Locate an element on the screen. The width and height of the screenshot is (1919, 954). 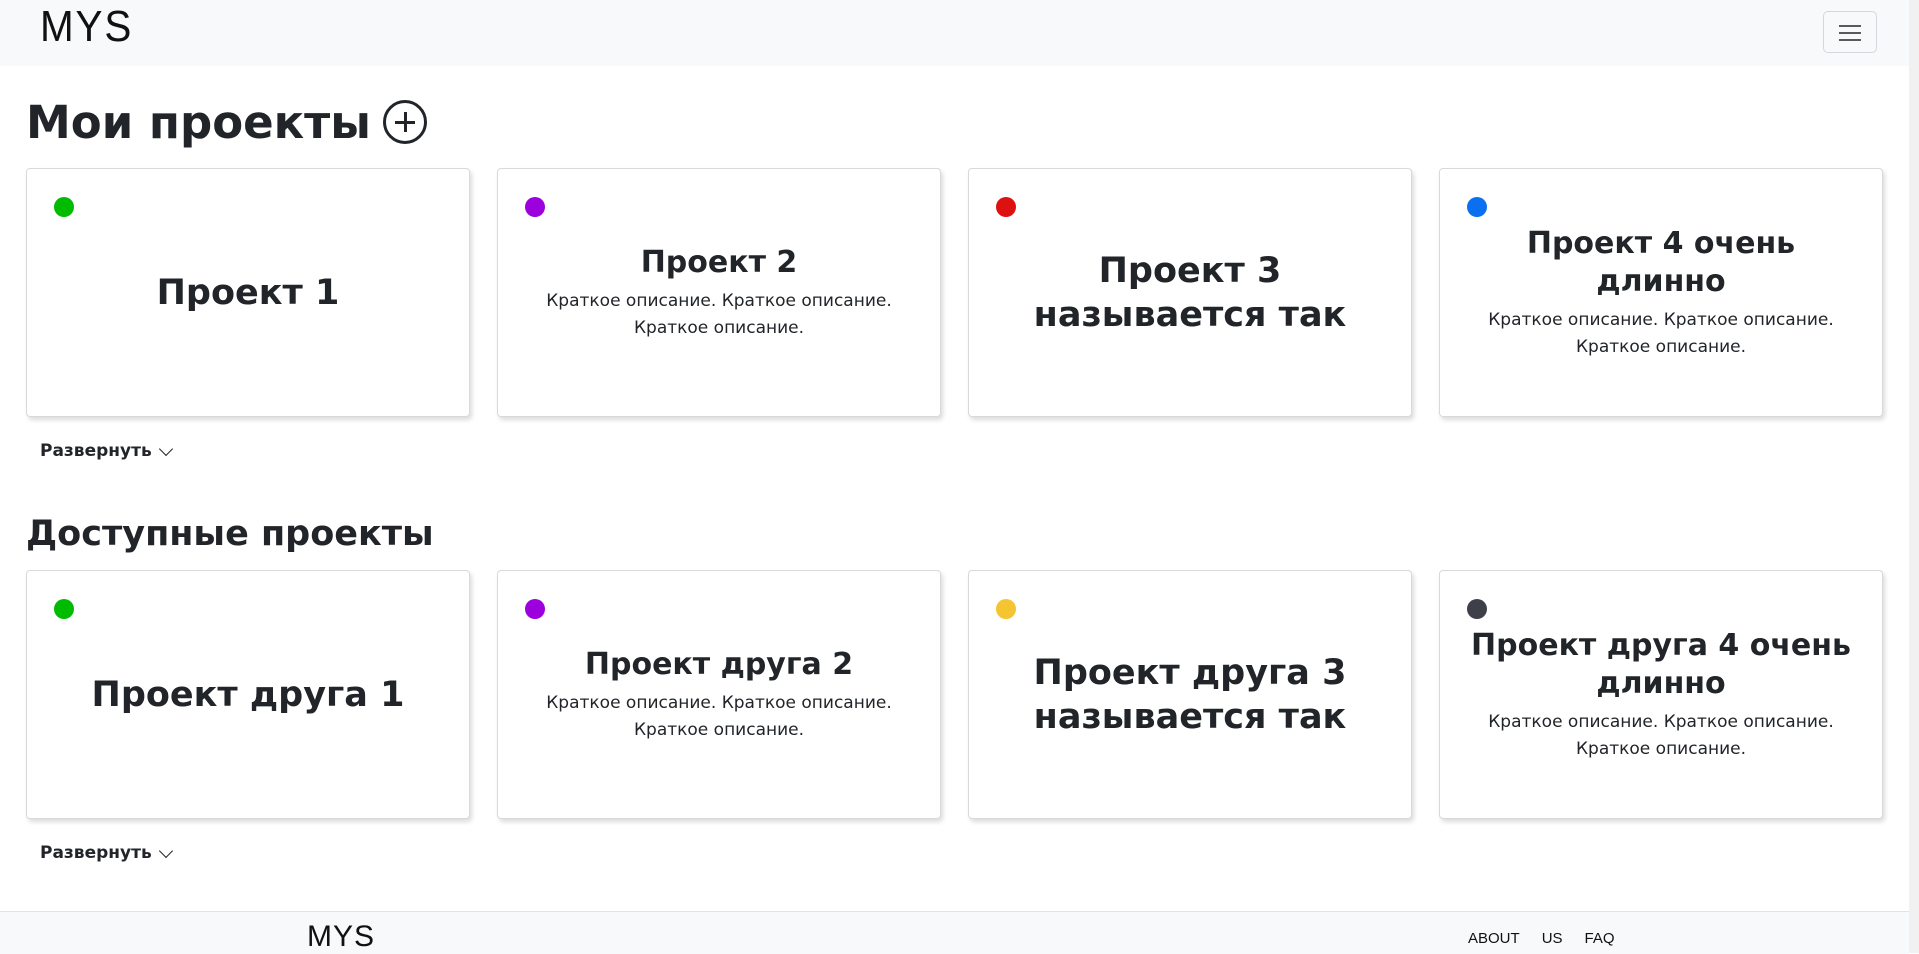
menu-toggle-button is located at coordinates (1850, 32).